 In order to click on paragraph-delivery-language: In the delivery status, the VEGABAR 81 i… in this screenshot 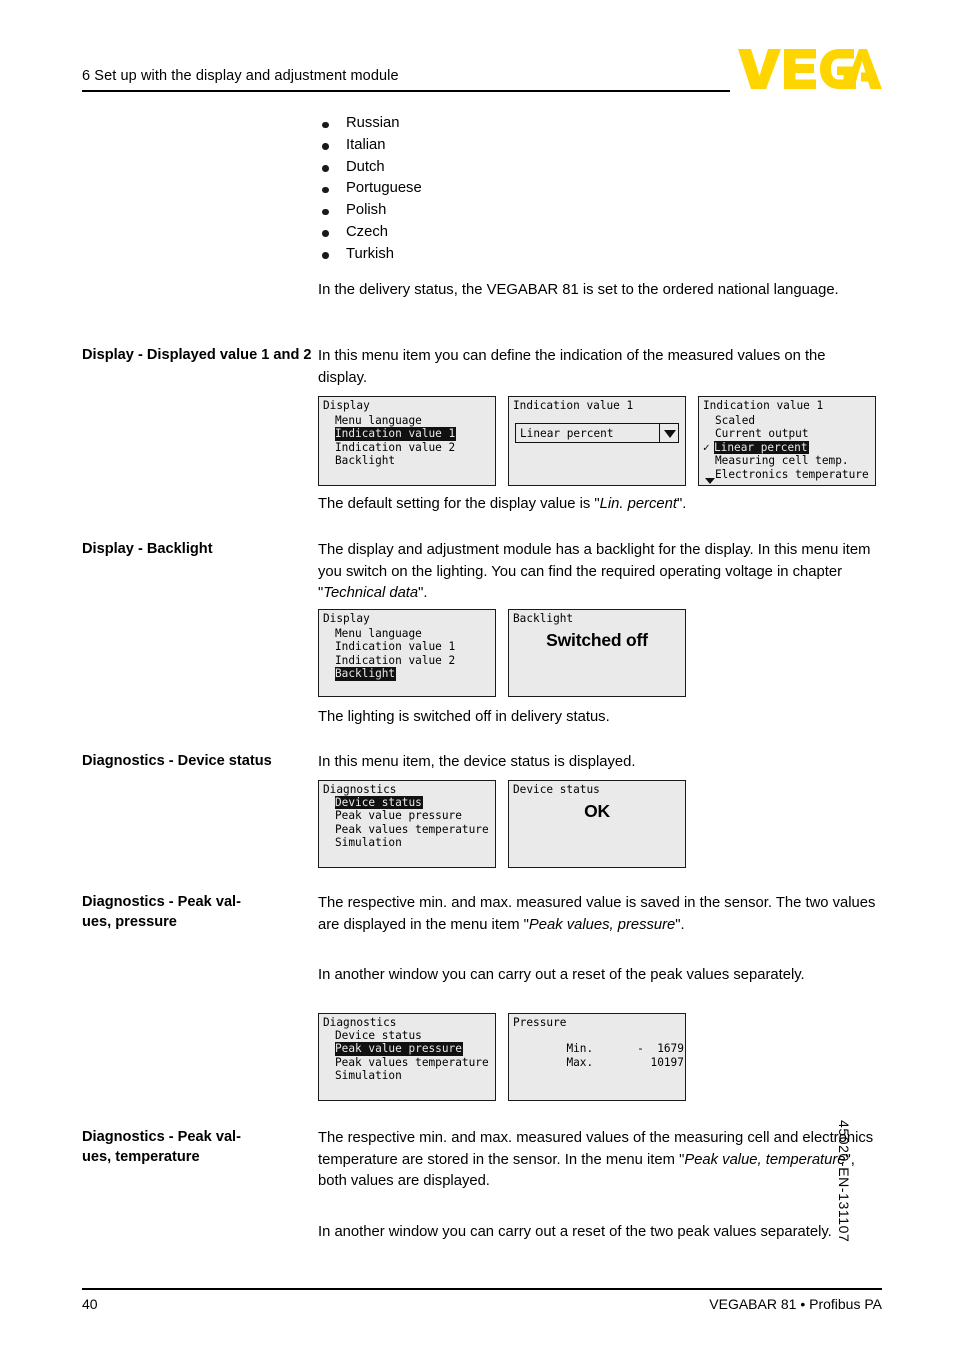, I will do `click(578, 290)`.